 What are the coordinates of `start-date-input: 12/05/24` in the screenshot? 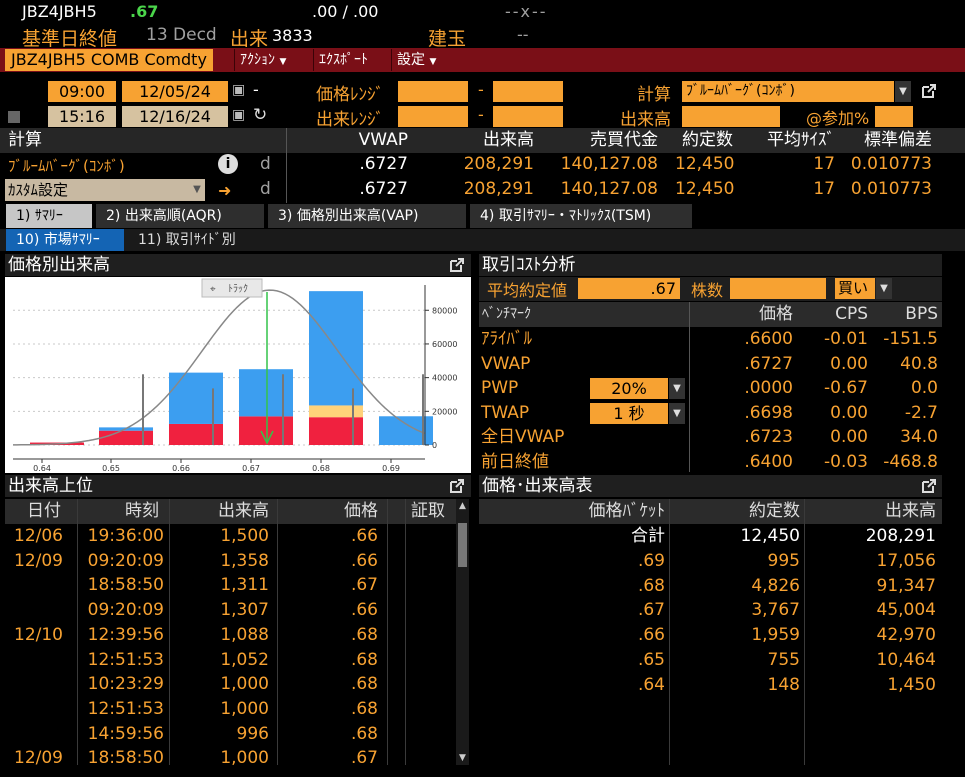 It's located at (175, 91).